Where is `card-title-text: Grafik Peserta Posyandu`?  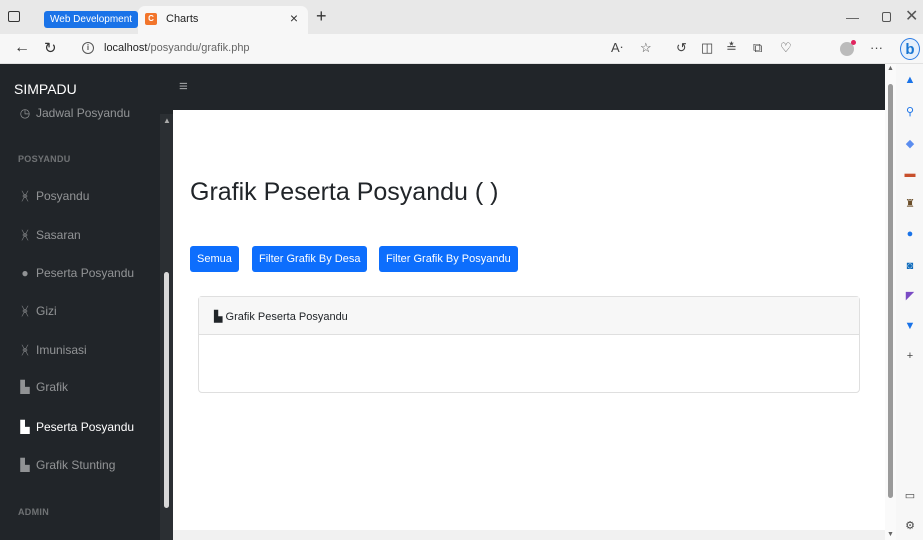
card-title-text: Grafik Peserta Posyandu is located at coordinates (286, 317).